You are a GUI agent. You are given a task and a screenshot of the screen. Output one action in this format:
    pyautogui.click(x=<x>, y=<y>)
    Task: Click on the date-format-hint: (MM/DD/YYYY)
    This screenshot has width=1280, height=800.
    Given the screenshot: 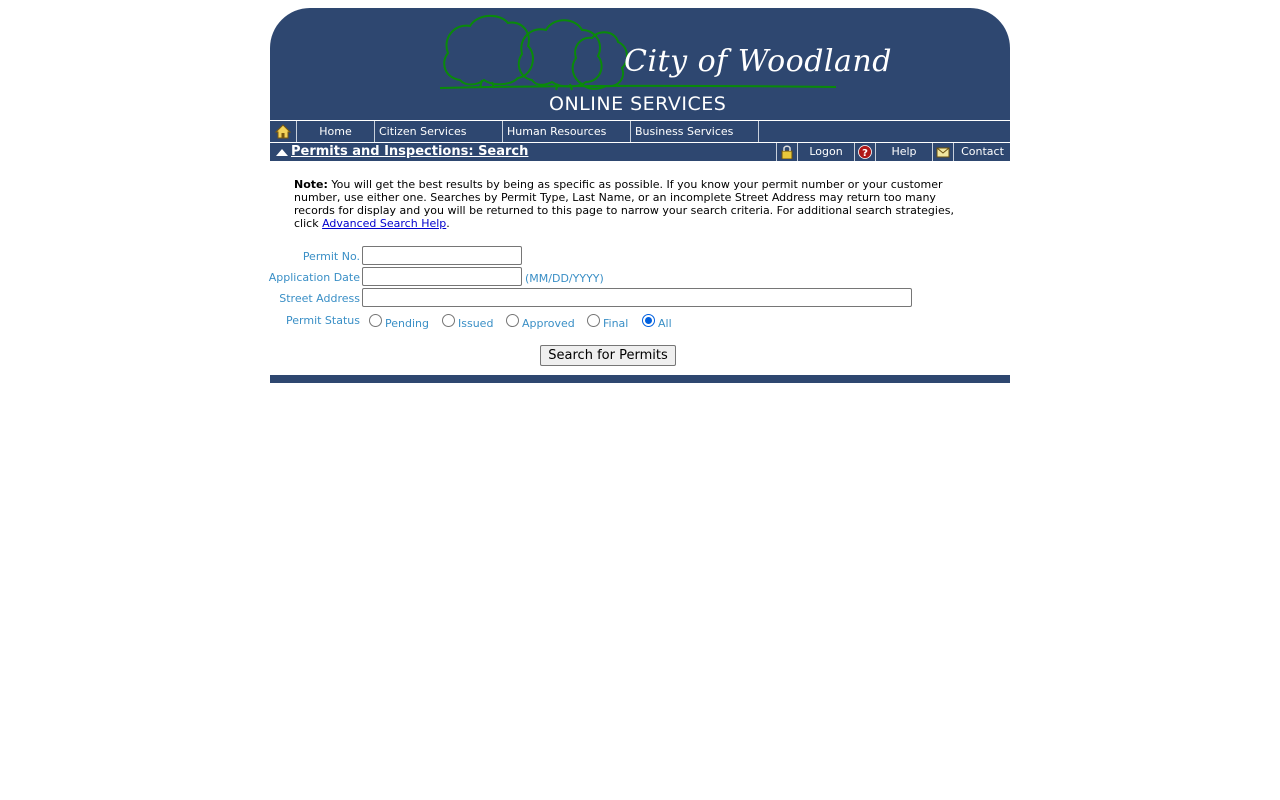 What is the action you would take?
    pyautogui.click(x=564, y=278)
    